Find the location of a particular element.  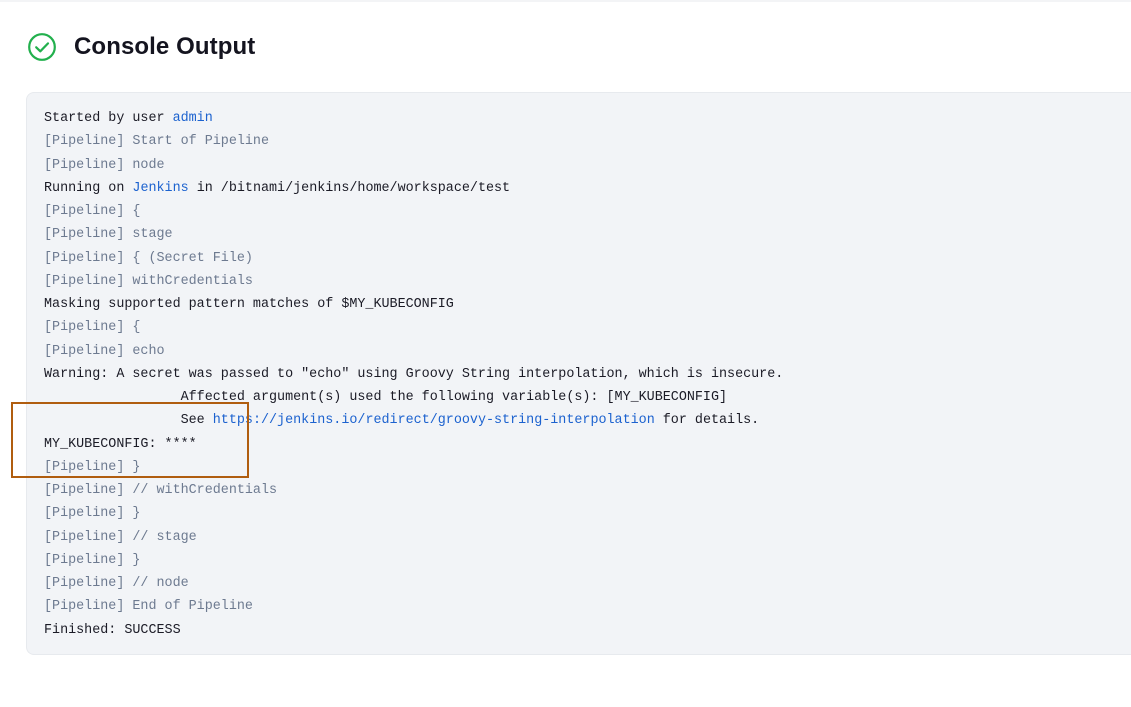

console-line: [Pipeline] withCredentials is located at coordinates (148, 281).